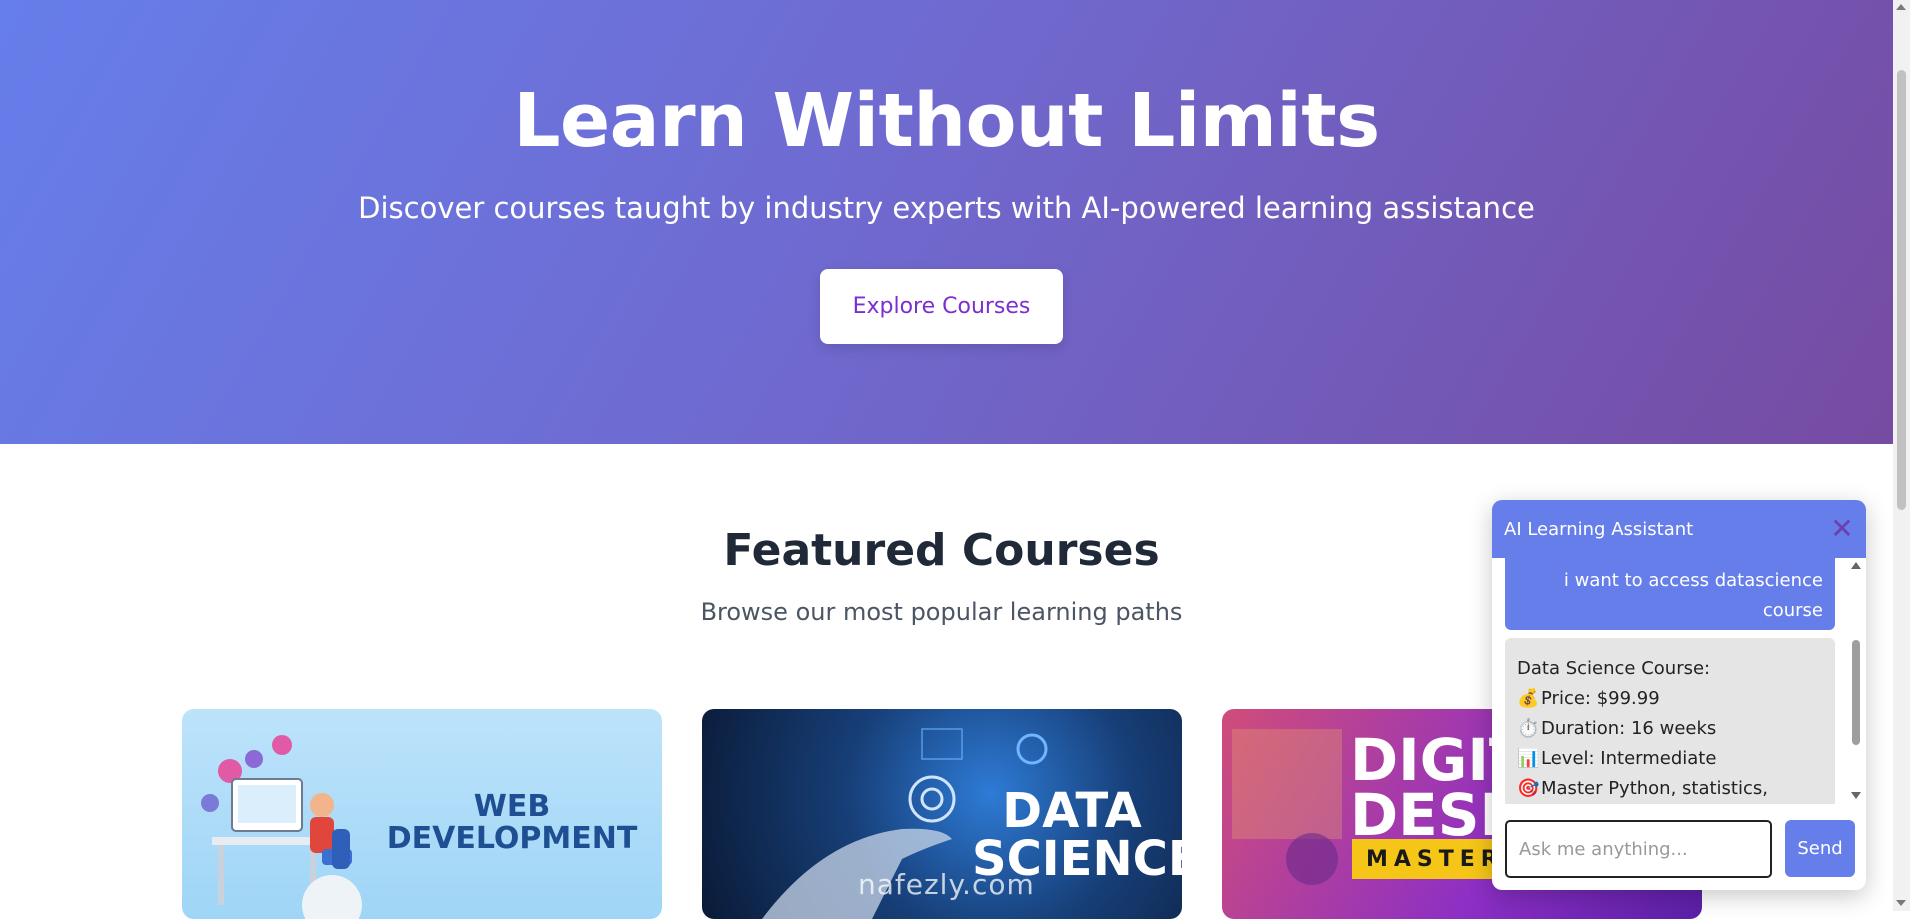 This screenshot has width=1910, height=919. I want to click on chat-title: AI Learning Assistant, so click(1599, 529).